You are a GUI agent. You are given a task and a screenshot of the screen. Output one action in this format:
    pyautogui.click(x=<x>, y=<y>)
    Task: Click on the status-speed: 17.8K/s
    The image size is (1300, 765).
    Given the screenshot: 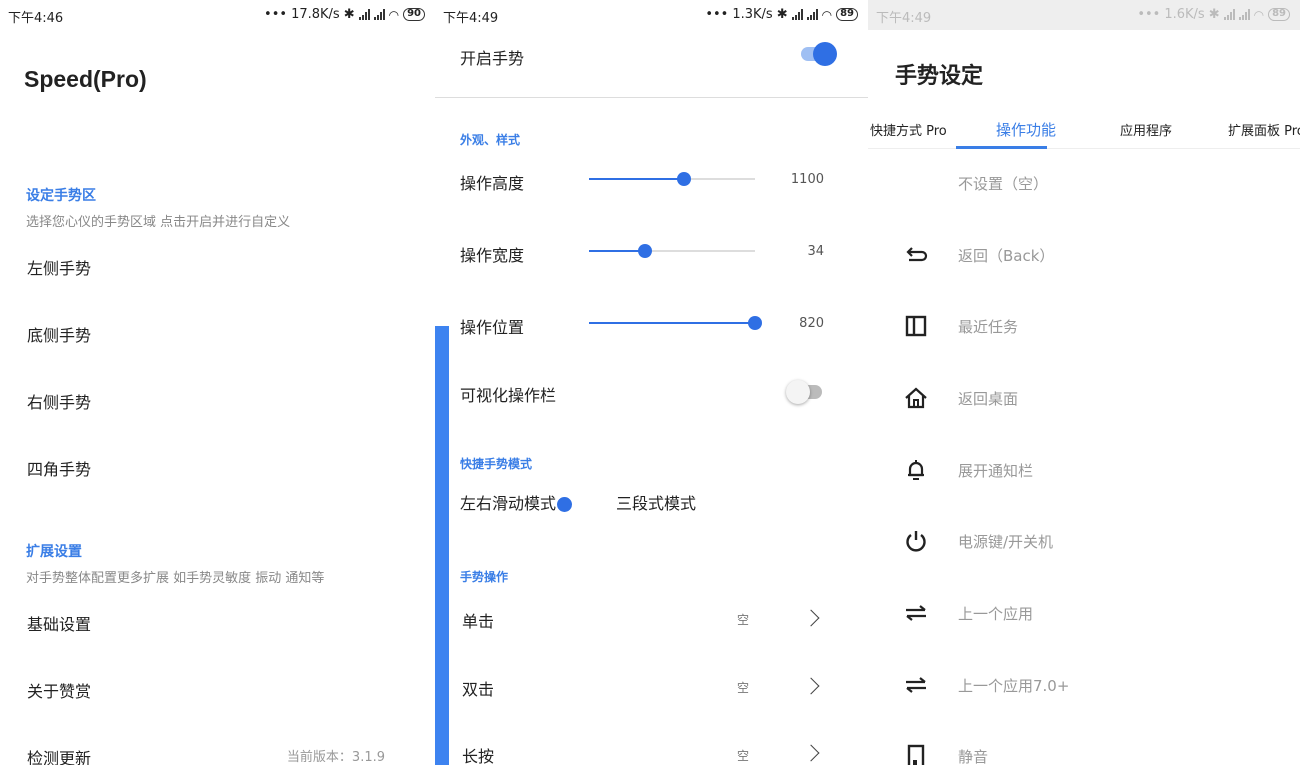 What is the action you would take?
    pyautogui.click(x=315, y=14)
    